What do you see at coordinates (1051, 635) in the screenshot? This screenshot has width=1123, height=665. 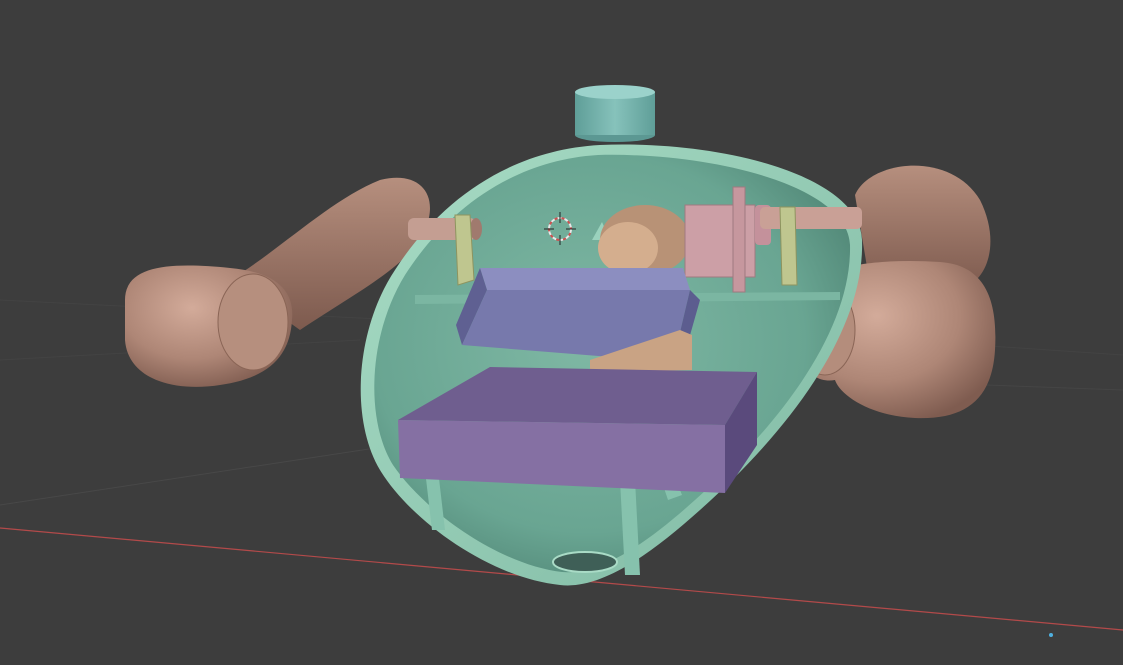 I see `light-dot-icon` at bounding box center [1051, 635].